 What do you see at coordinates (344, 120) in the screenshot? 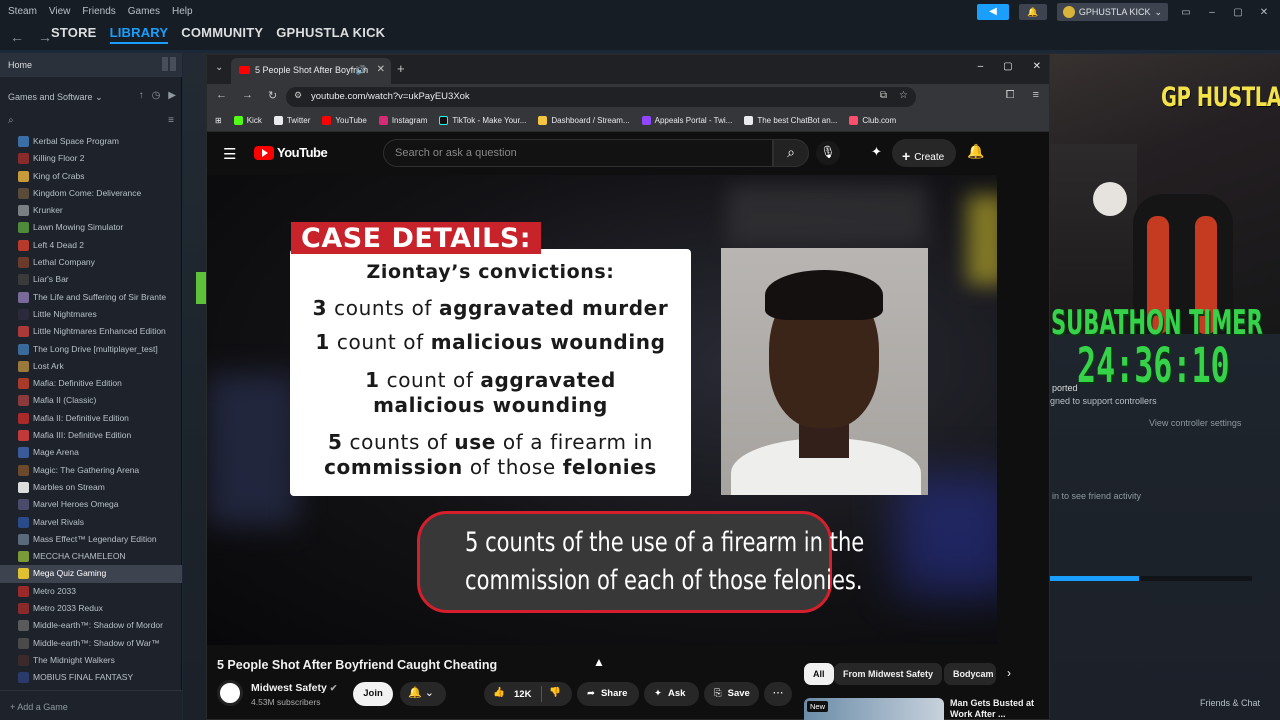
I see `bookmark-youtube: YouTube` at bounding box center [344, 120].